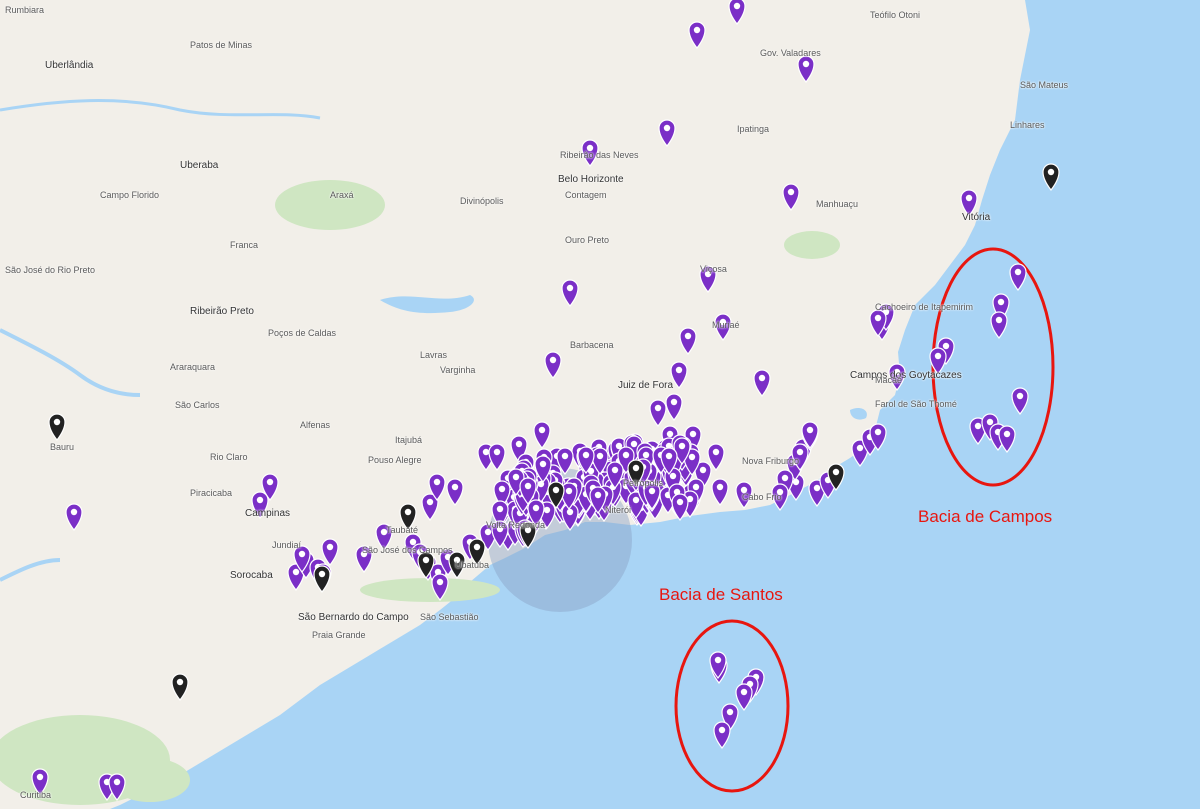 The image size is (1200, 809). What do you see at coordinates (430, 590) in the screenshot?
I see `park-serra-do-mar` at bounding box center [430, 590].